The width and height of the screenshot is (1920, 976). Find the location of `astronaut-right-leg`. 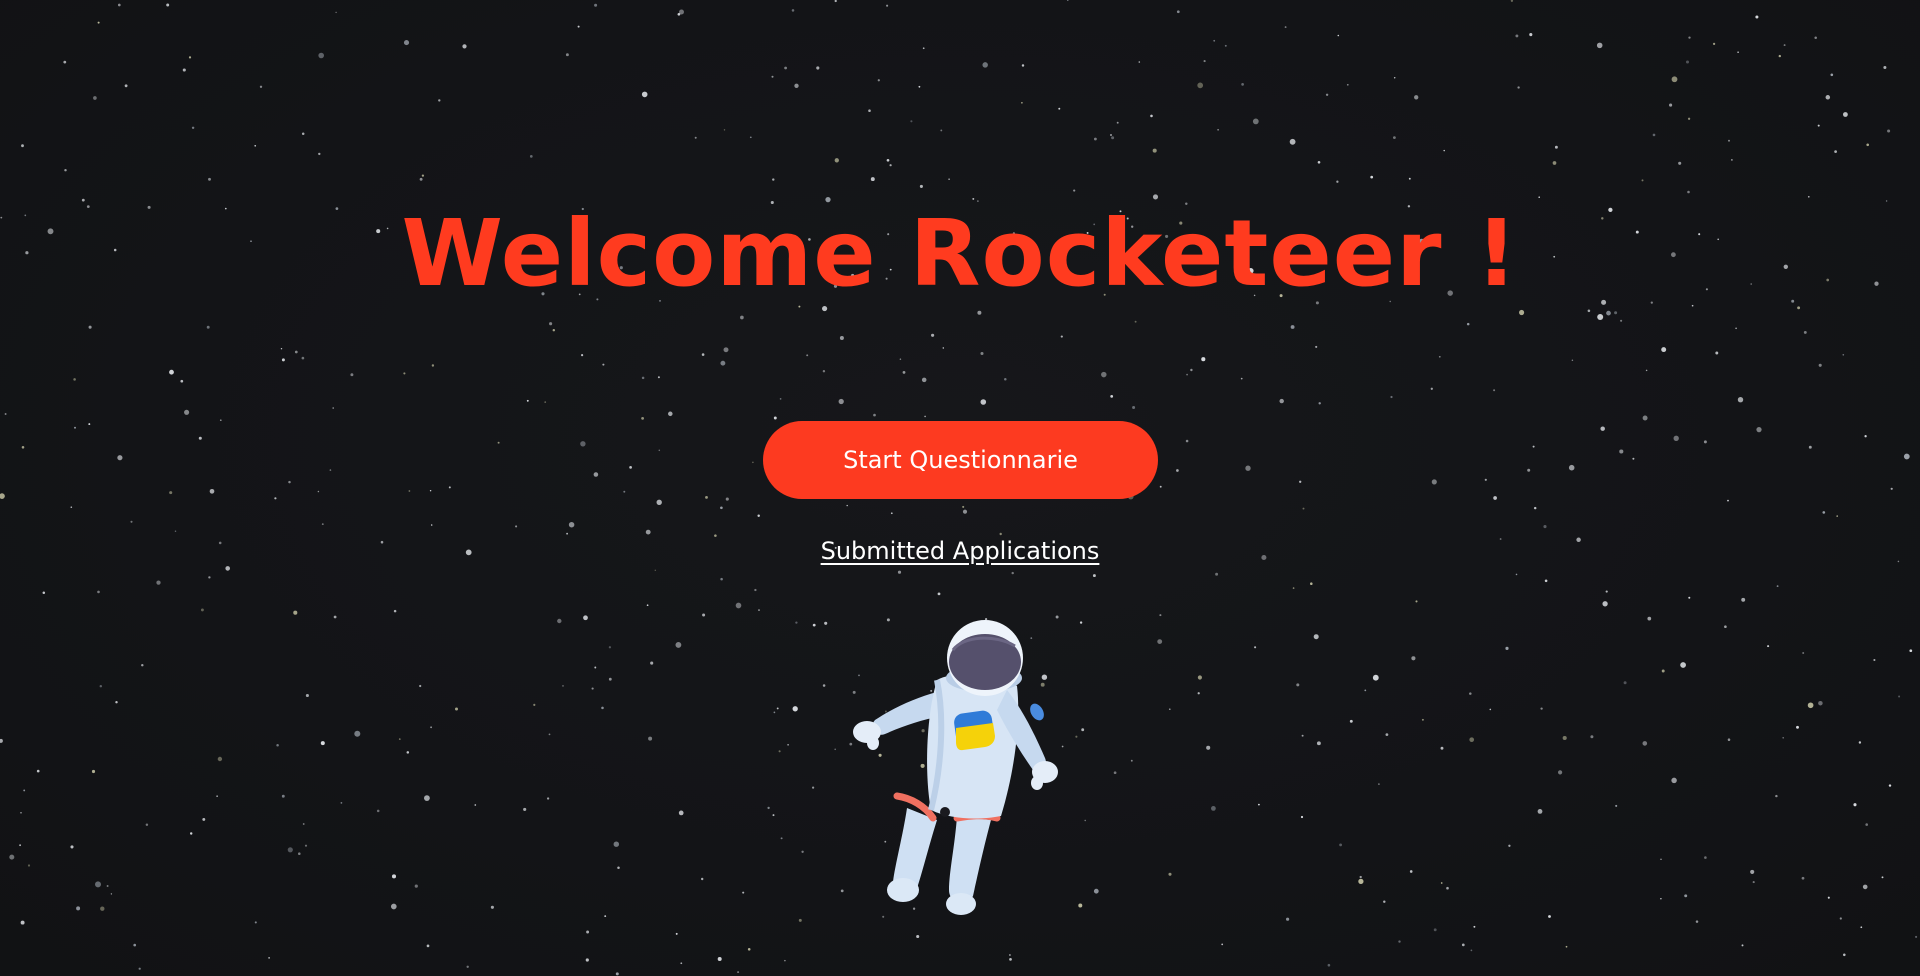

astronaut-right-leg is located at coordinates (970, 860).